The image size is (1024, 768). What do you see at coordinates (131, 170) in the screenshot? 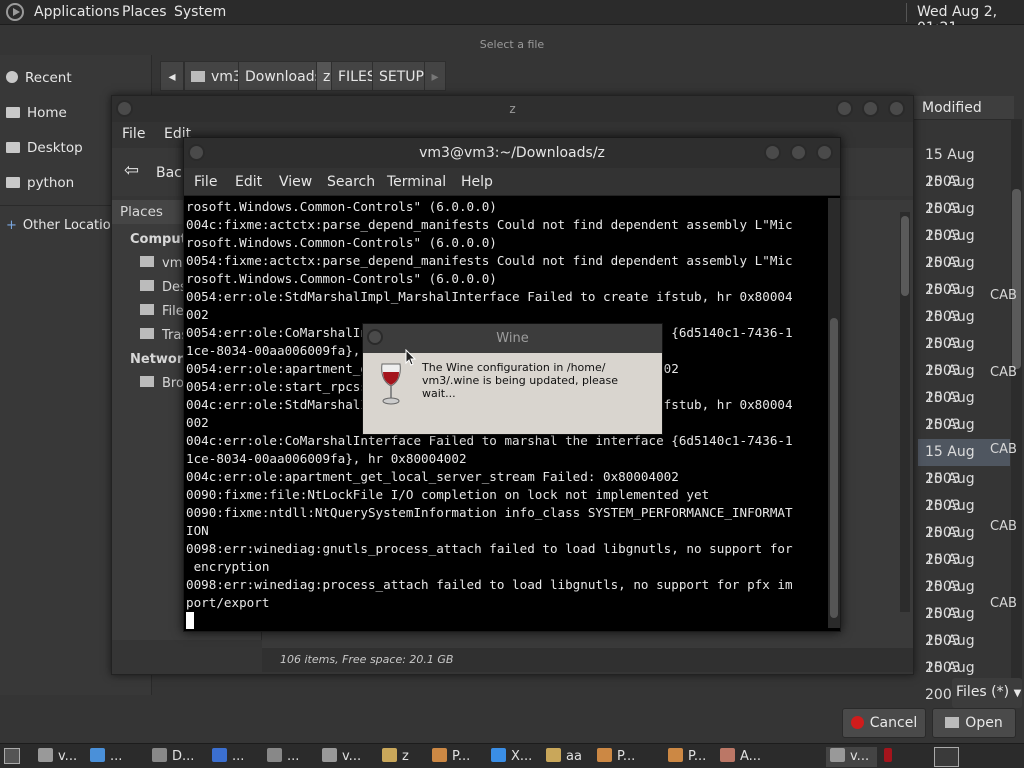
I see `back-arrow-icon: ⇦` at bounding box center [131, 170].